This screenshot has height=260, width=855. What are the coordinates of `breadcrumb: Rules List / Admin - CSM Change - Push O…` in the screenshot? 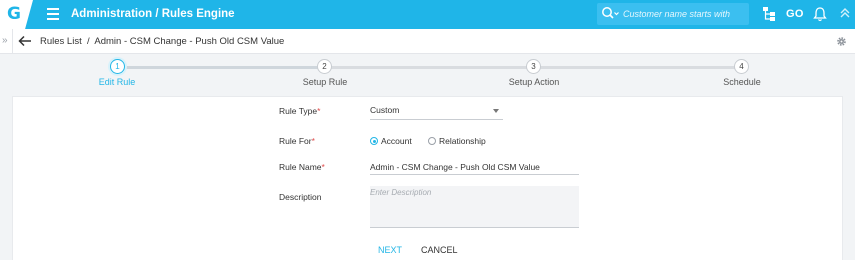 It's located at (162, 41).